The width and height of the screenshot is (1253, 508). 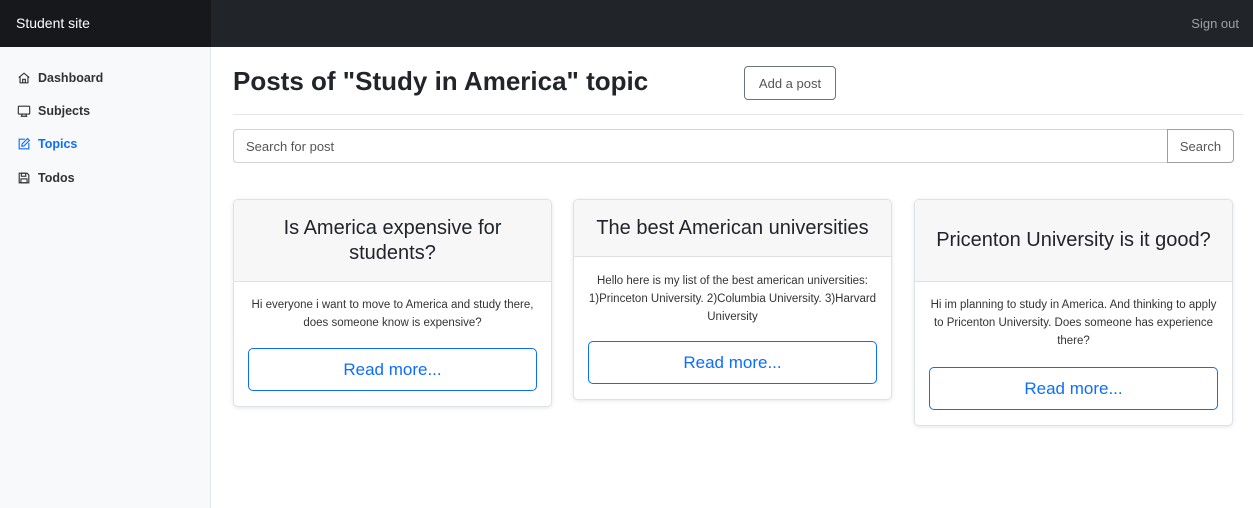 I want to click on sidebar-item-dashboard: Dashboard, so click(x=60, y=78).